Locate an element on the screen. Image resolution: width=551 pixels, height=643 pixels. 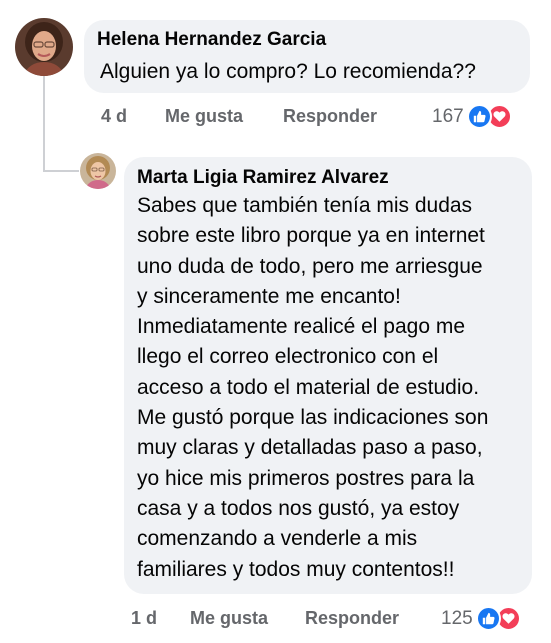
comment-timestamp: 4 d is located at coordinates (114, 116).